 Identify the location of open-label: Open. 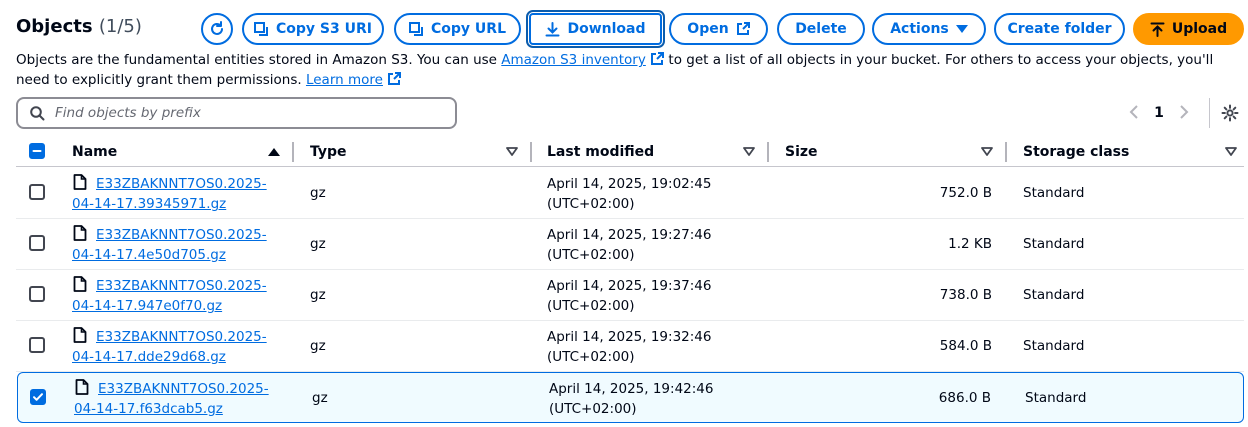
(708, 29).